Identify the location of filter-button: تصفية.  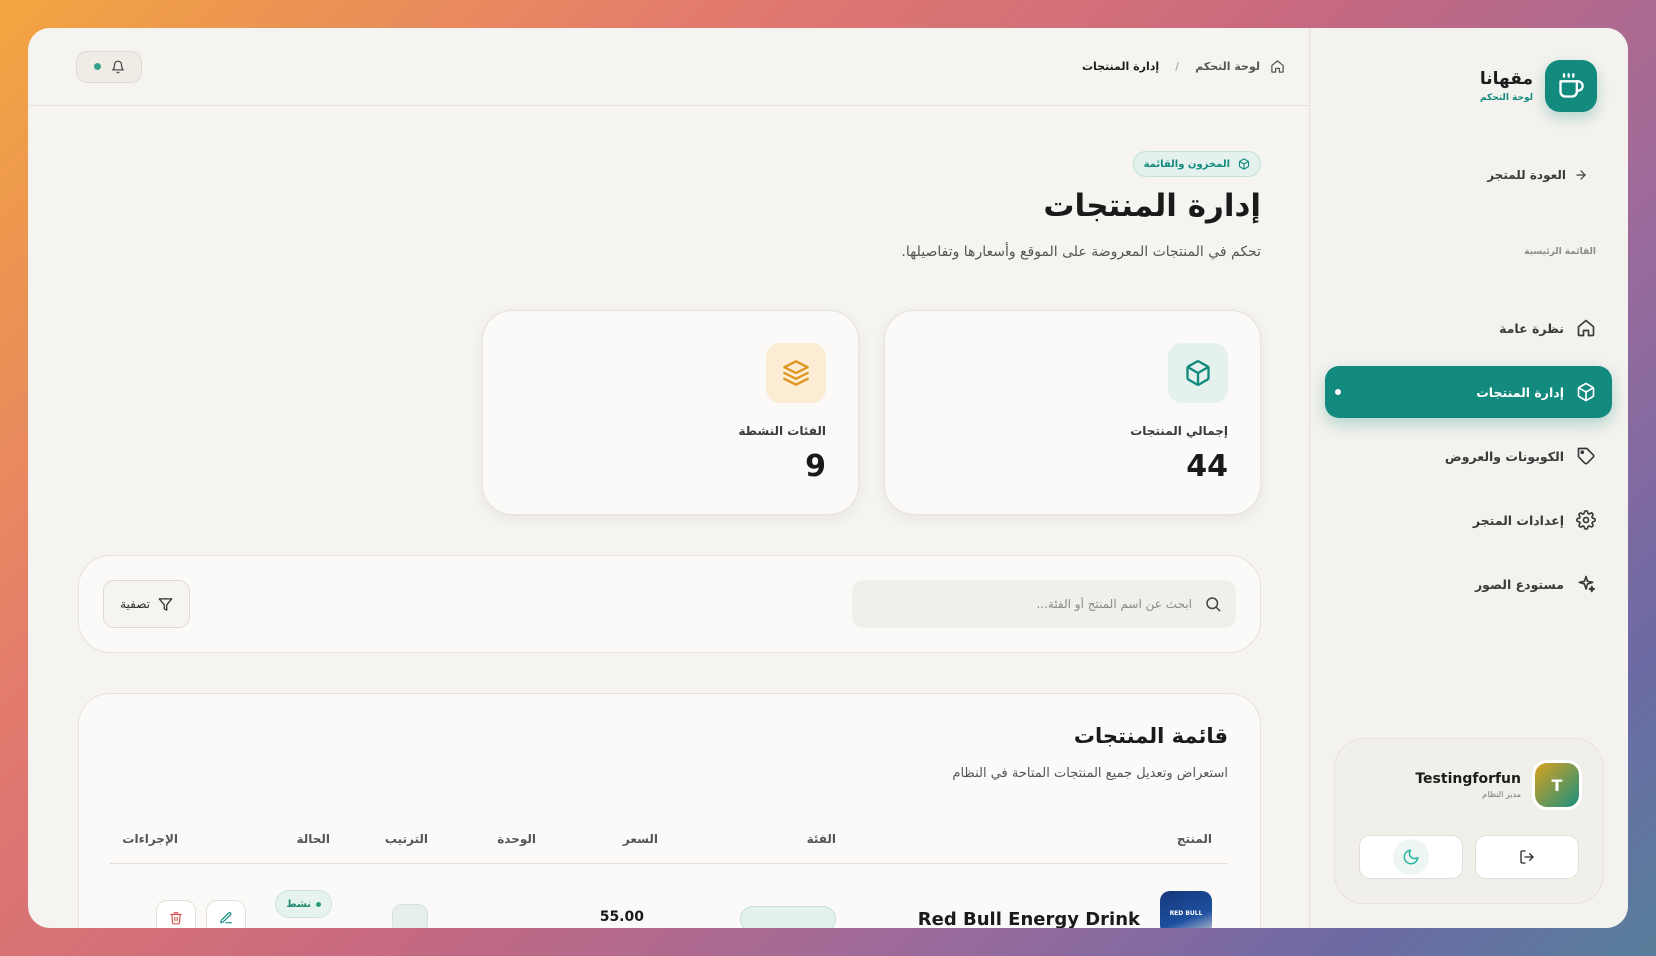
(146, 604).